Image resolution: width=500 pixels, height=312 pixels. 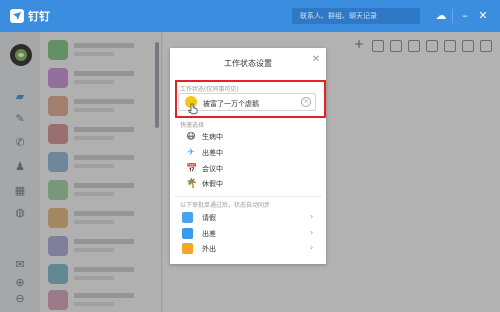 What do you see at coordinates (225, 205) in the screenshot?
I see `approval-sync-label: 以下审批单通过后，状态自动同步` at bounding box center [225, 205].